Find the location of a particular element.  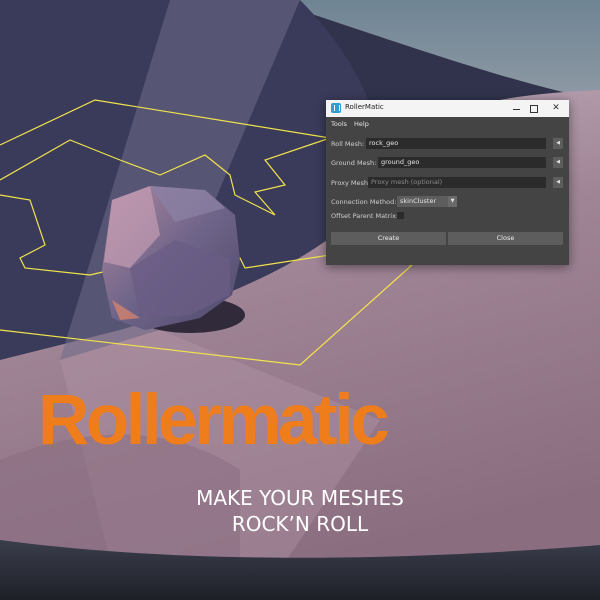

close-icon: ✕ is located at coordinates (556, 108).